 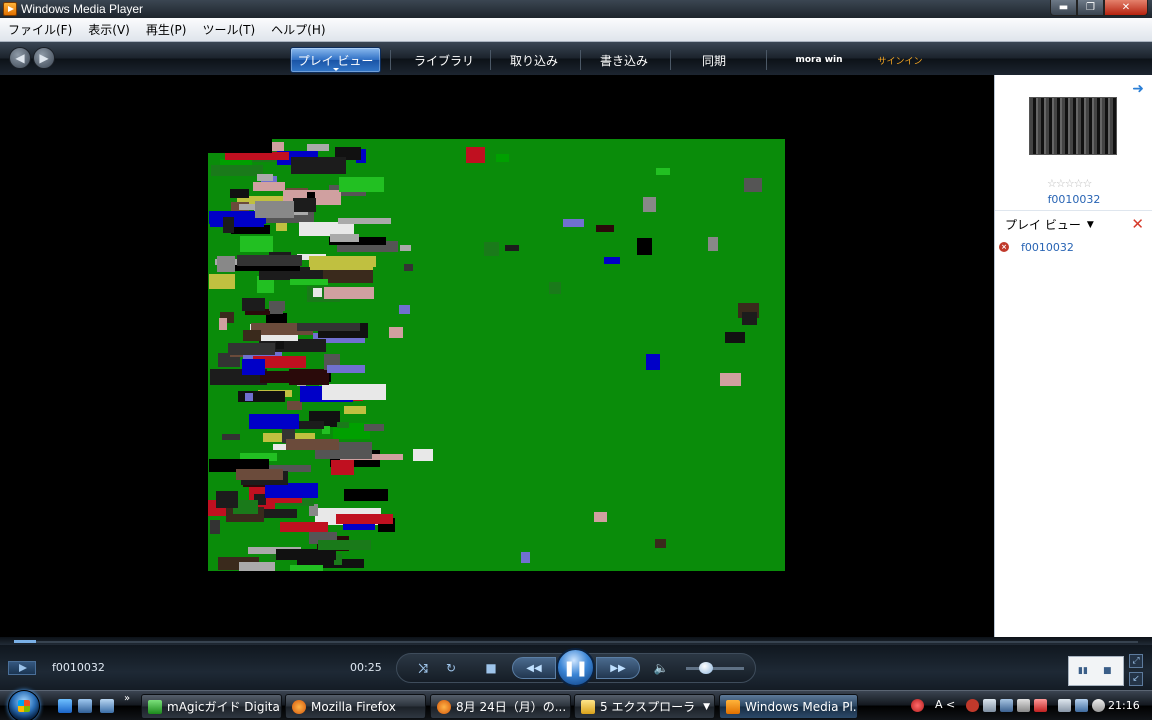 I want to click on compact-mode-icon: ▮▮, so click(x=1083, y=671).